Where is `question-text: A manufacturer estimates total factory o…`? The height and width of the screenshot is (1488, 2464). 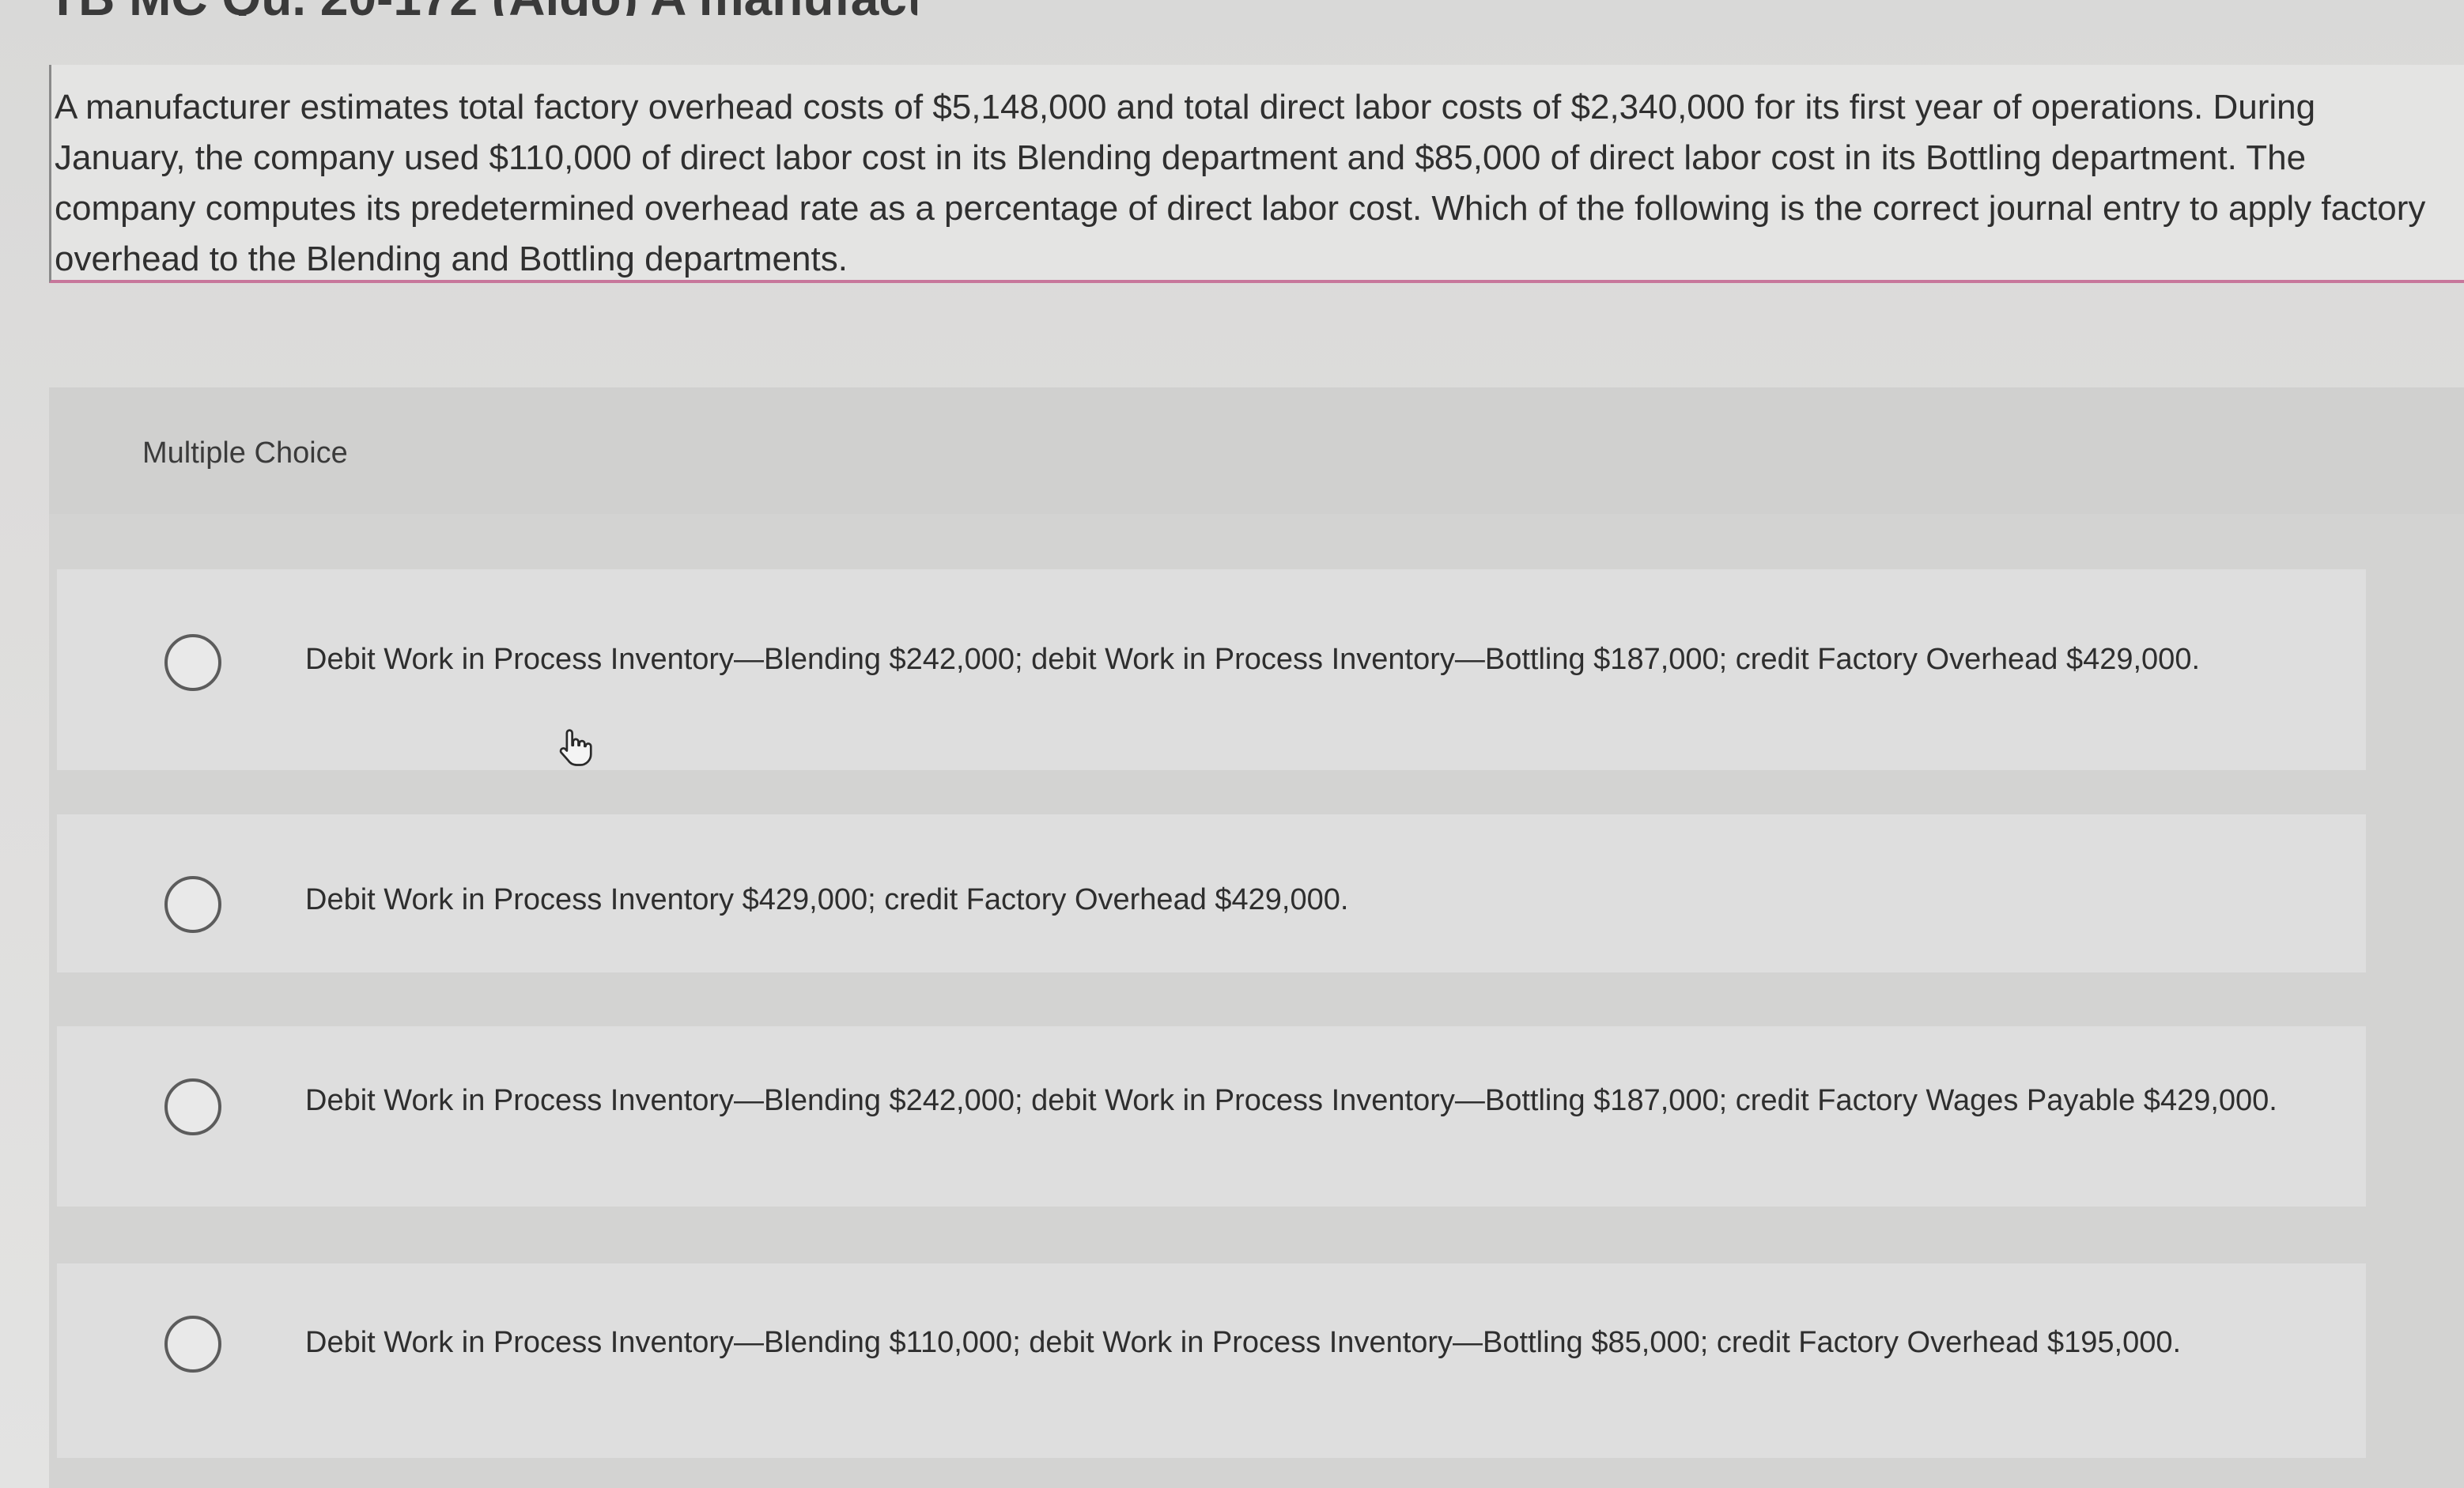
question-text: A manufacturer estimates total factory o… is located at coordinates (1240, 183).